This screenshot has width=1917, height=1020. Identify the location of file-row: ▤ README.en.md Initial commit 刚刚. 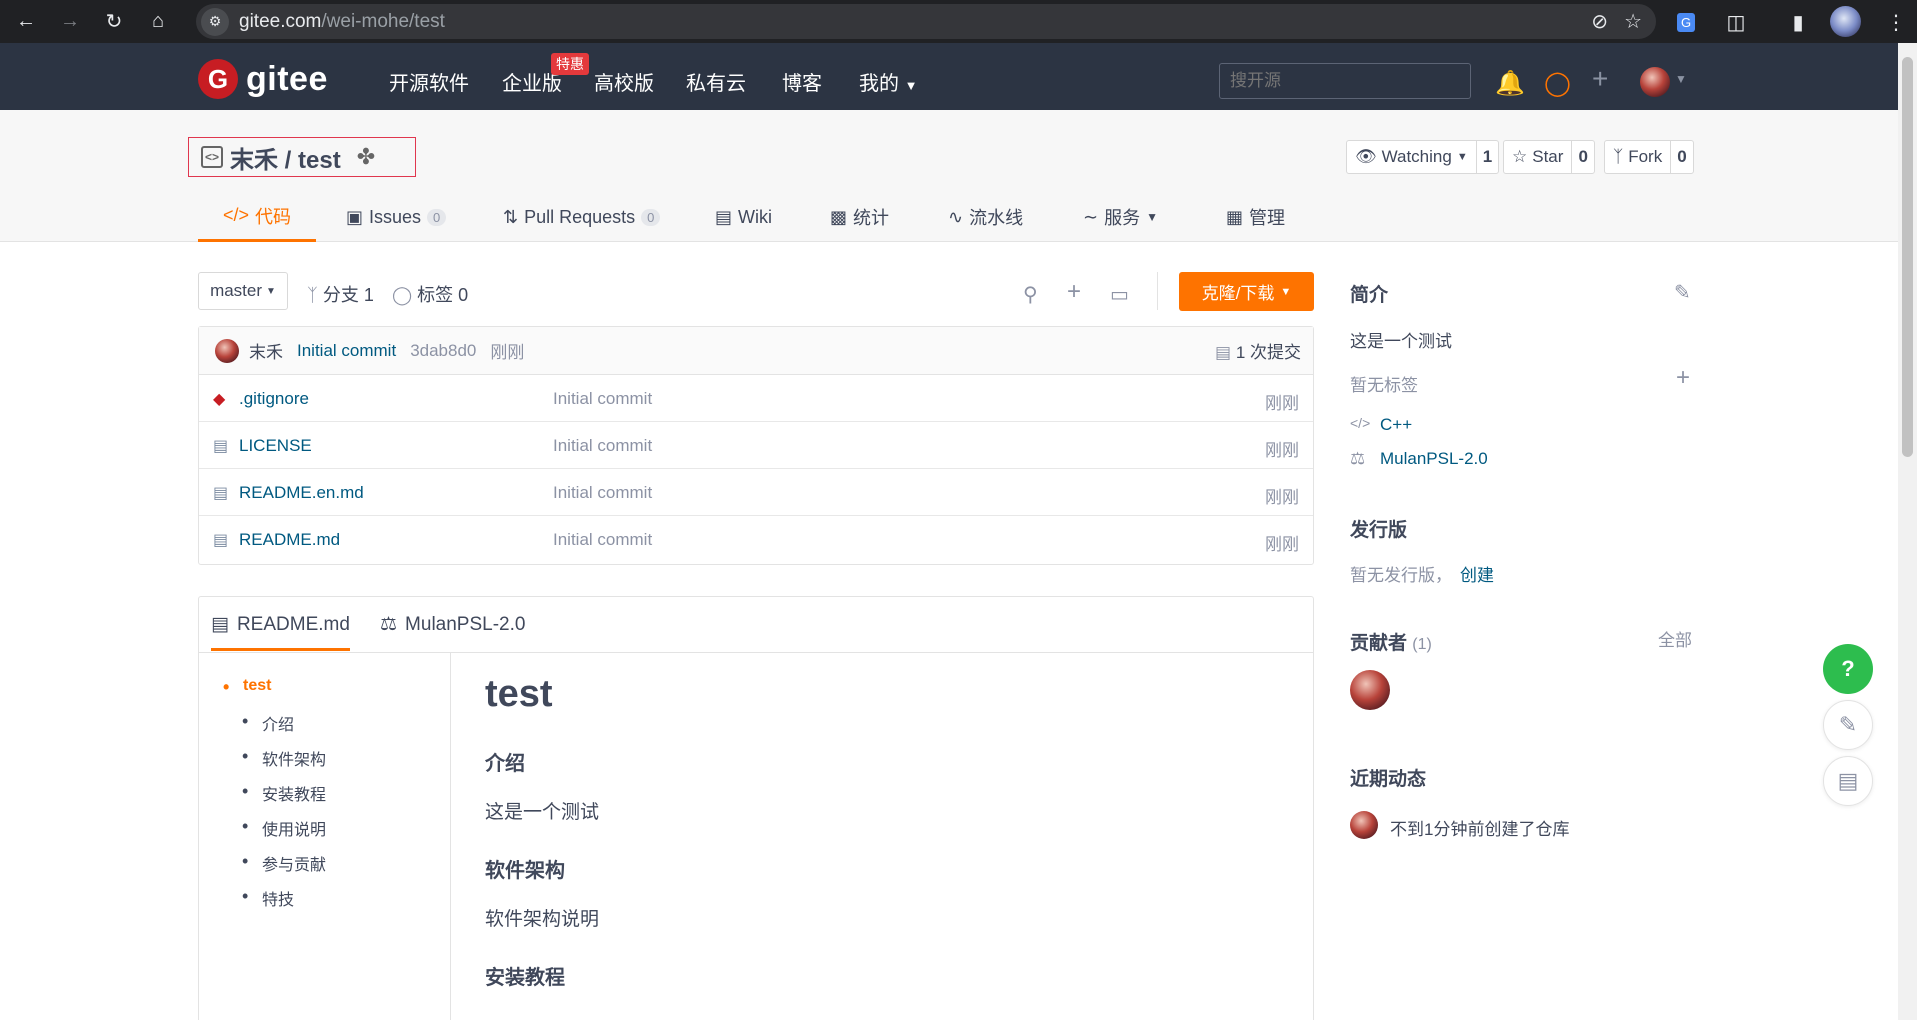
(756, 492).